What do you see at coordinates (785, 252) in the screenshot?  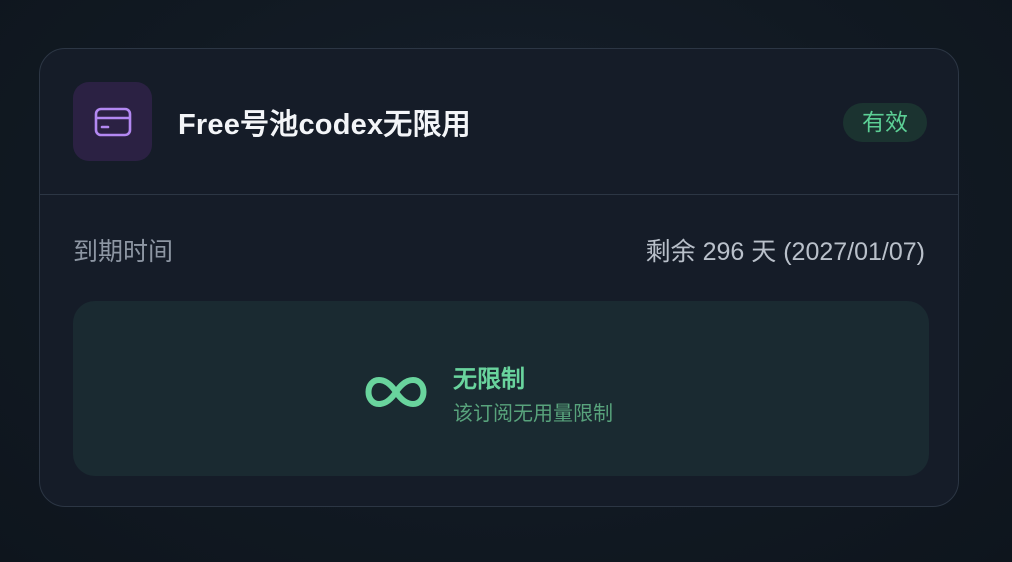 I see `expiry-value: 剩余 296 天 (2027/01/07)` at bounding box center [785, 252].